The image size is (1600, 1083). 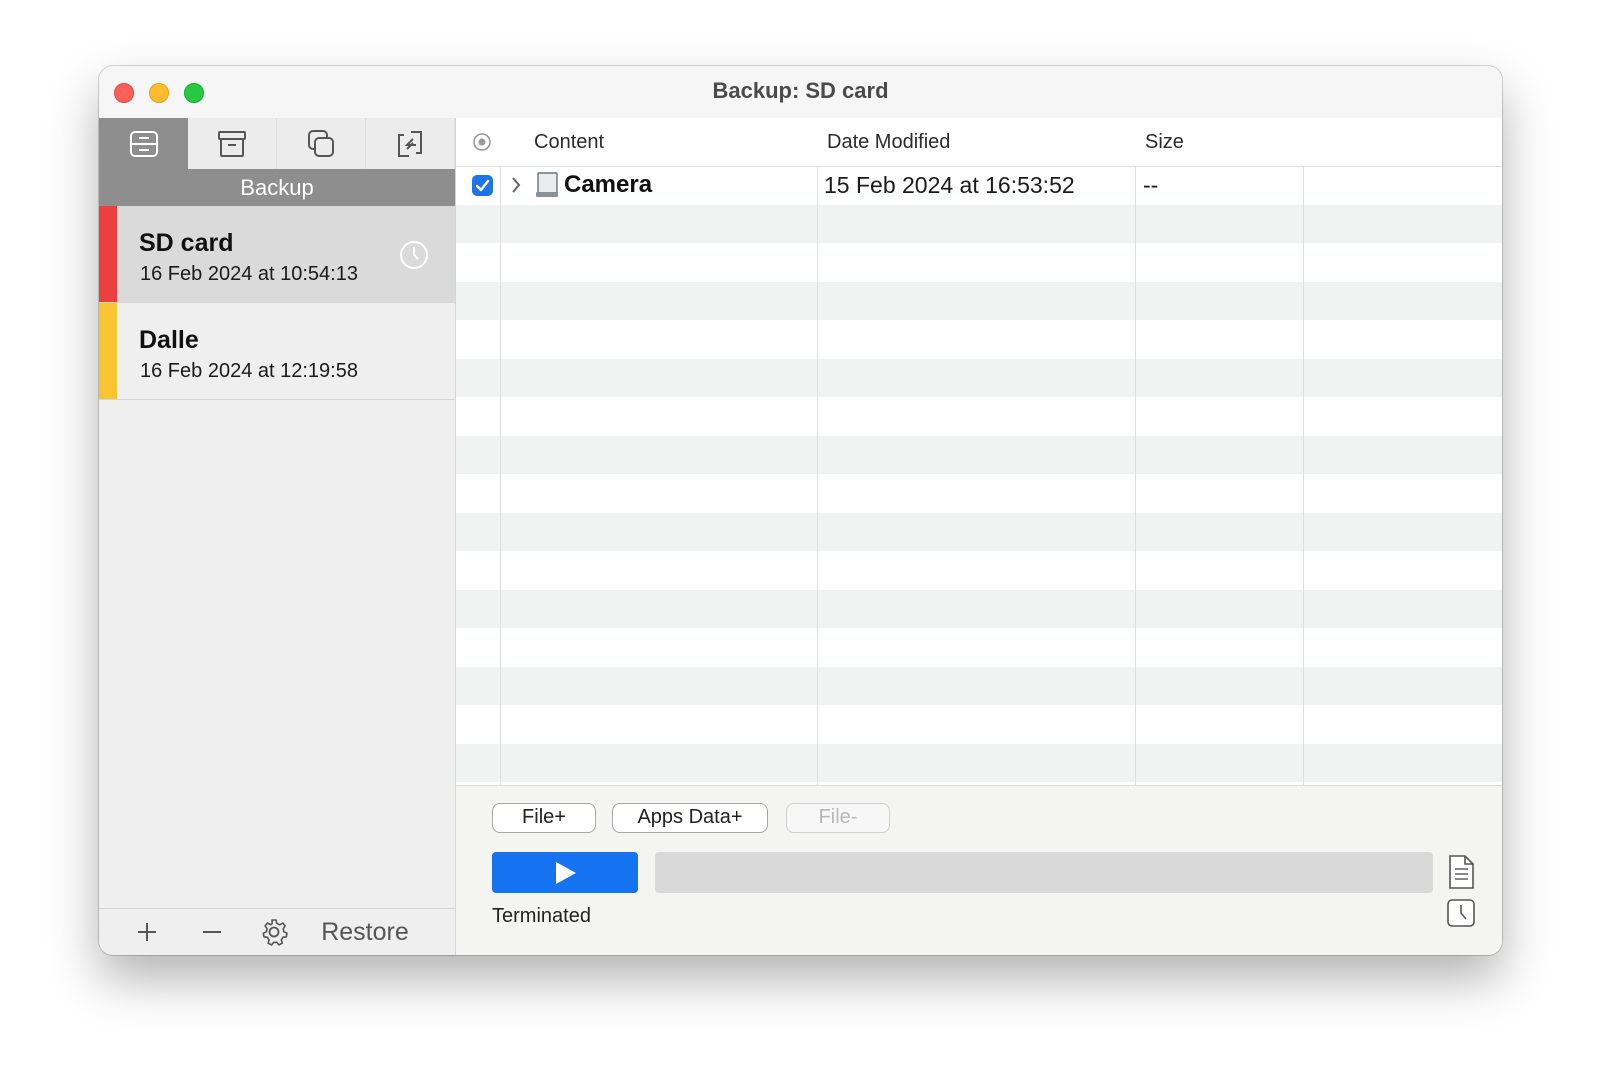 I want to click on window-title: Backup: SD card, so click(x=800, y=90).